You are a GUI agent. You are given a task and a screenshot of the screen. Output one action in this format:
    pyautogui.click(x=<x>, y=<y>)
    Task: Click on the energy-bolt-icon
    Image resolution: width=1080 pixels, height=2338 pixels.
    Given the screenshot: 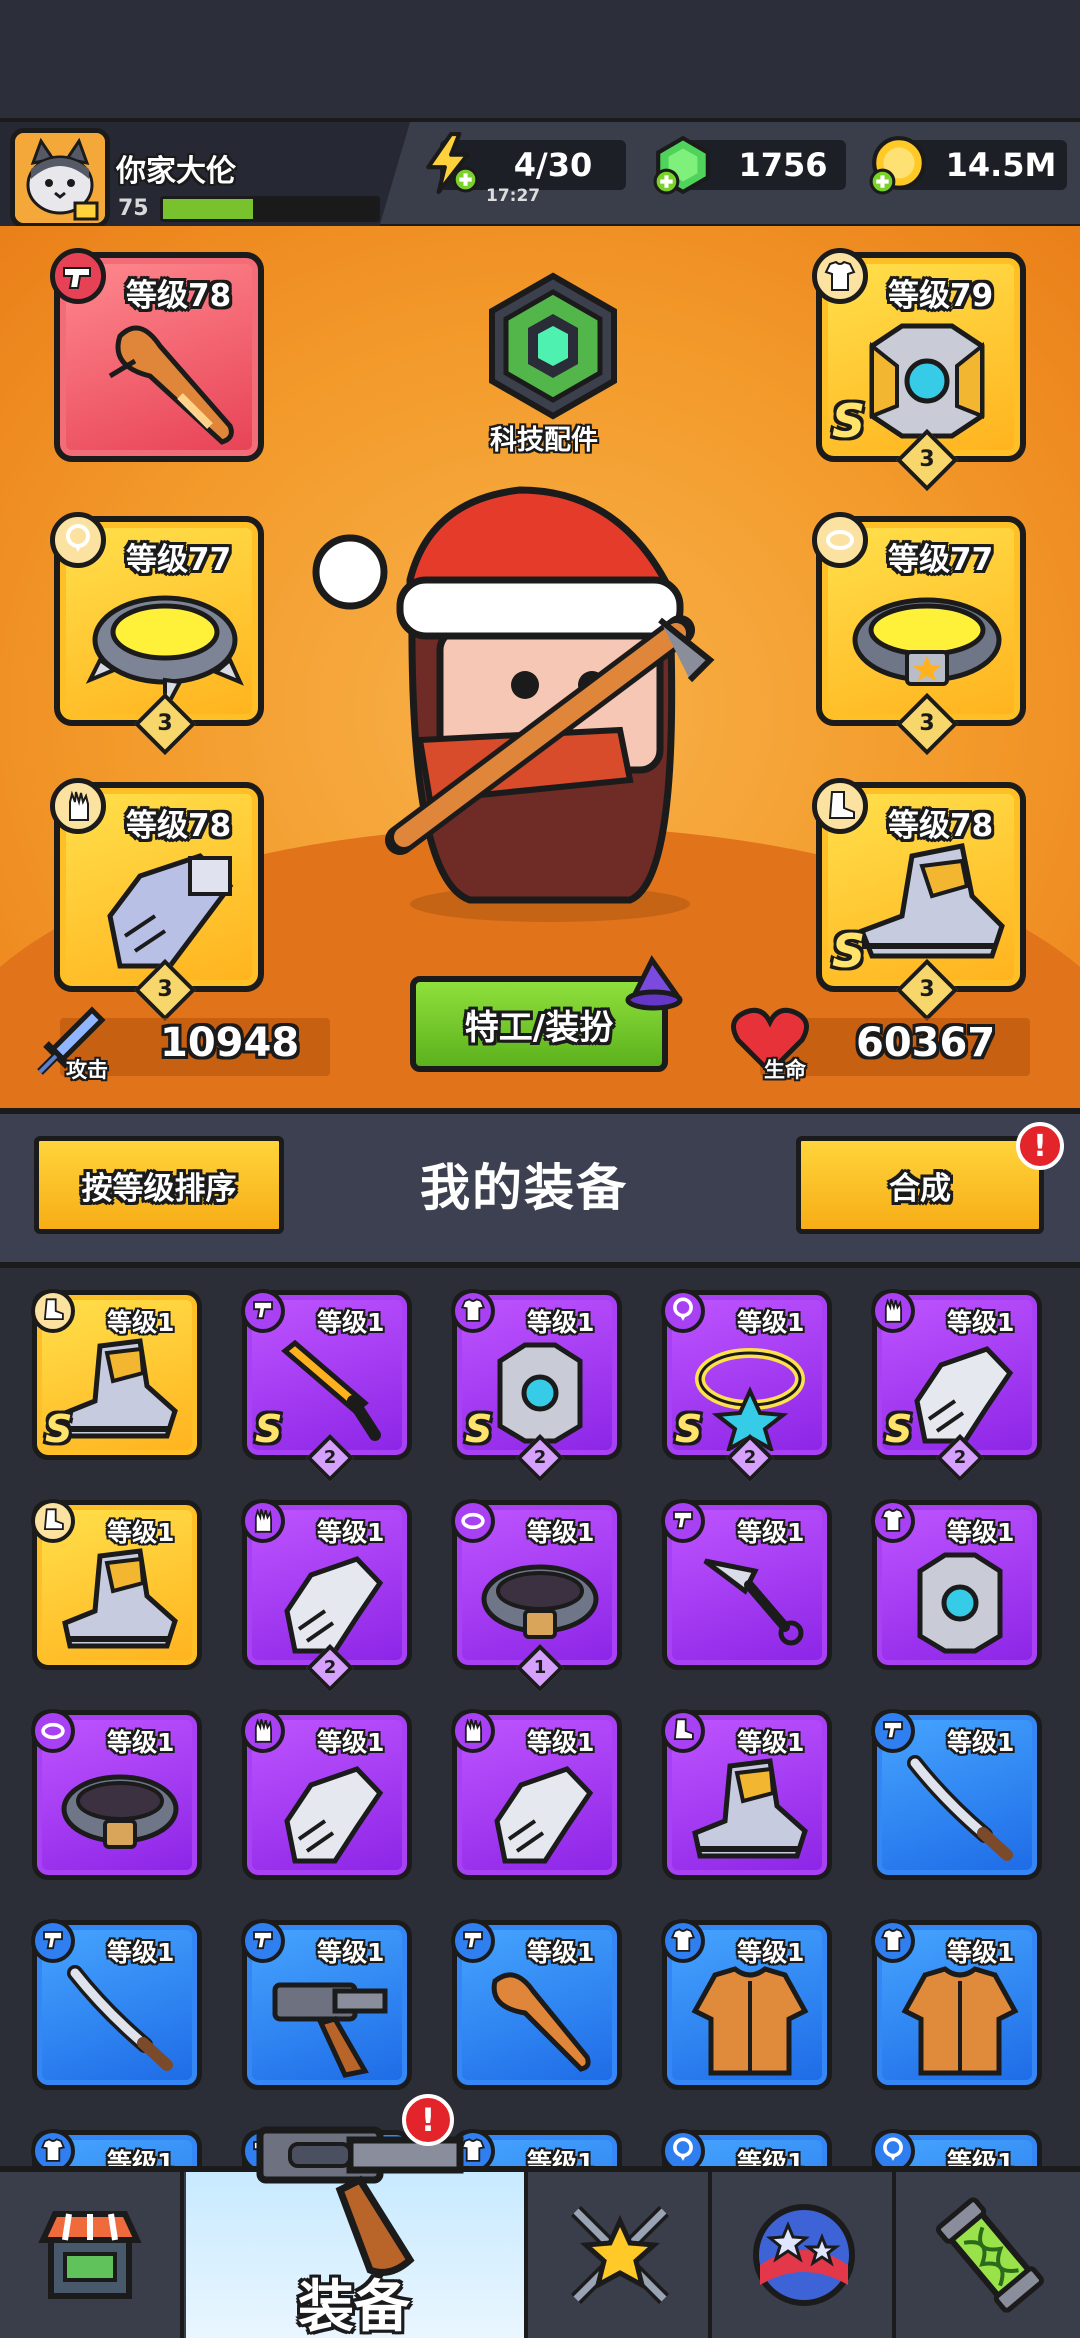 What is the action you would take?
    pyautogui.click(x=449, y=163)
    